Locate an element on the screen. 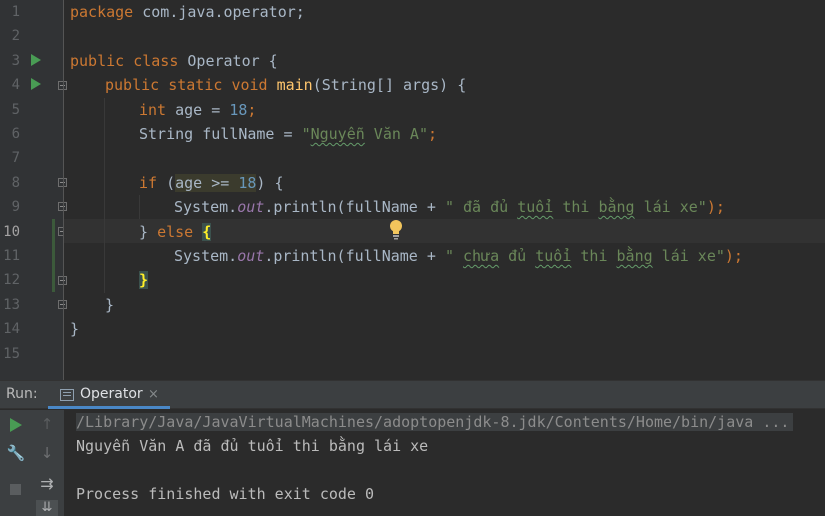 This screenshot has height=516, width=825. run-class-icon is located at coordinates (36, 60).